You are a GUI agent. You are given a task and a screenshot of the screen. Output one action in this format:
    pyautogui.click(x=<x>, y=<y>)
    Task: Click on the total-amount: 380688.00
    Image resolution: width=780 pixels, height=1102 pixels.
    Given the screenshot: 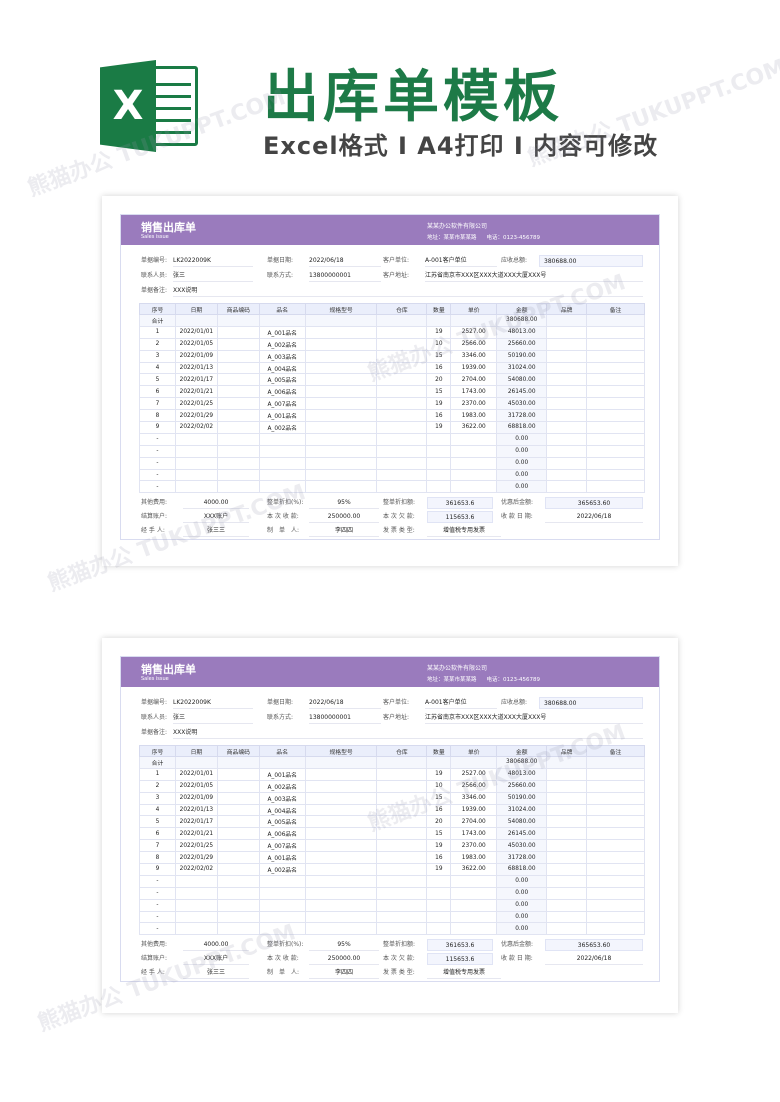 What is the action you would take?
    pyautogui.click(x=522, y=762)
    